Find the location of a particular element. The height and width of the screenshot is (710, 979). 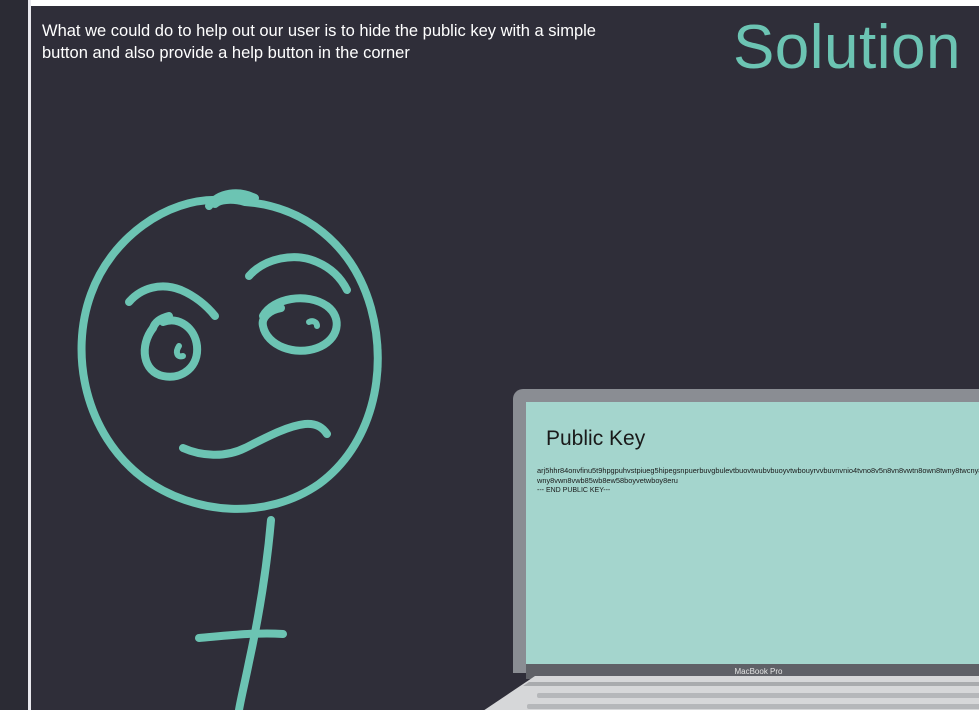

slide-title: Solution is located at coordinates (846, 47).